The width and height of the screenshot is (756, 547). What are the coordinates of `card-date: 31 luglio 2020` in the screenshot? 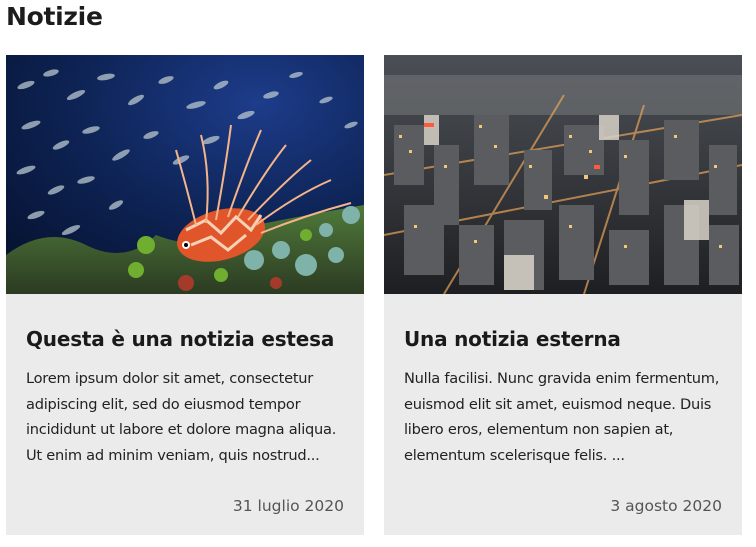 It's located at (288, 506).